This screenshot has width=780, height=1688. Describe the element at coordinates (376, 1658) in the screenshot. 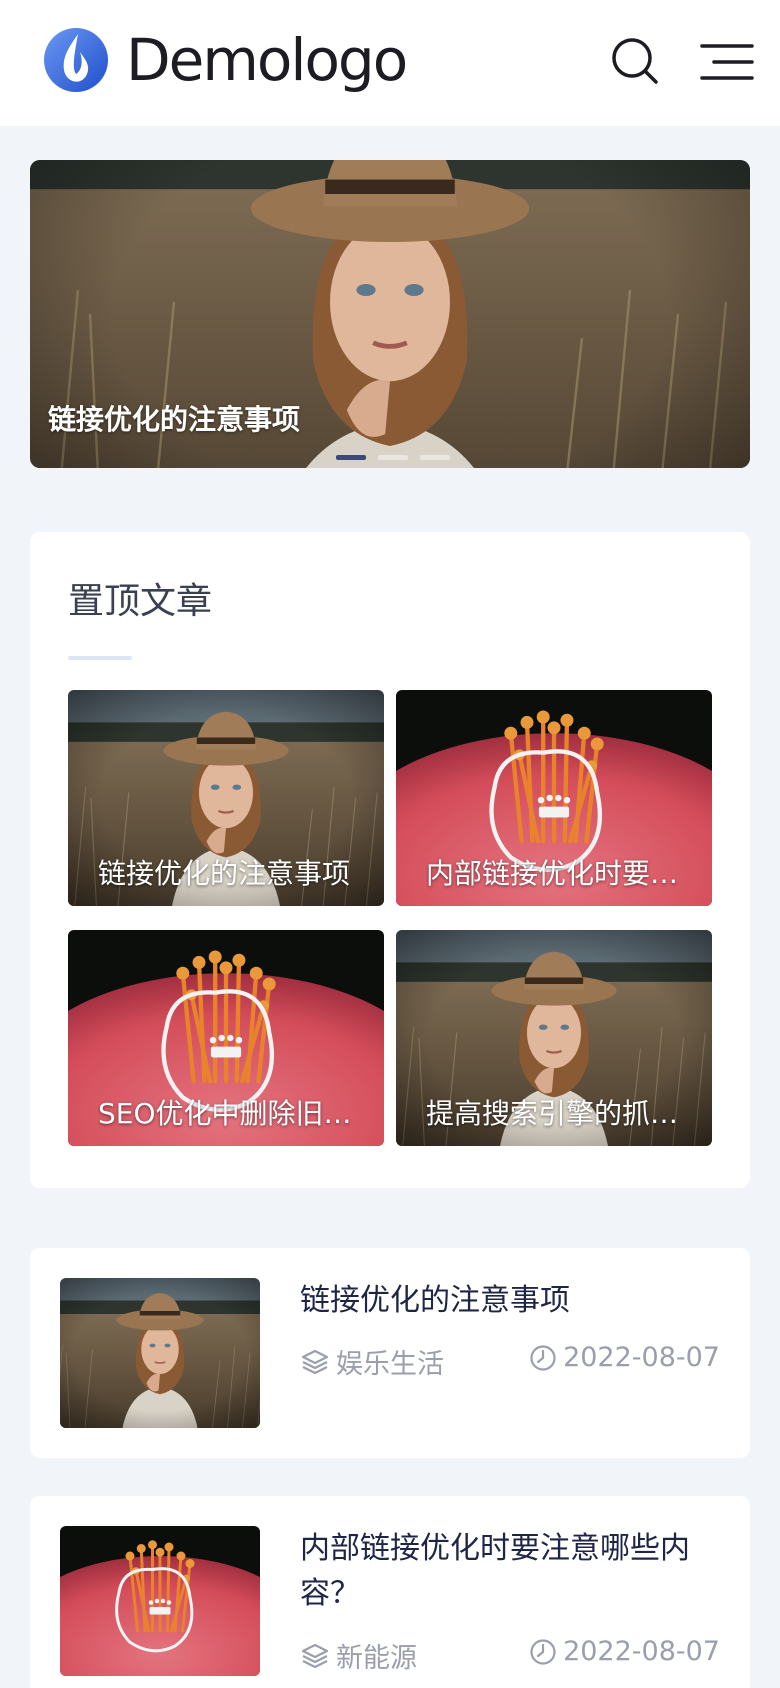

I see `article-category-label: 新能源` at that location.